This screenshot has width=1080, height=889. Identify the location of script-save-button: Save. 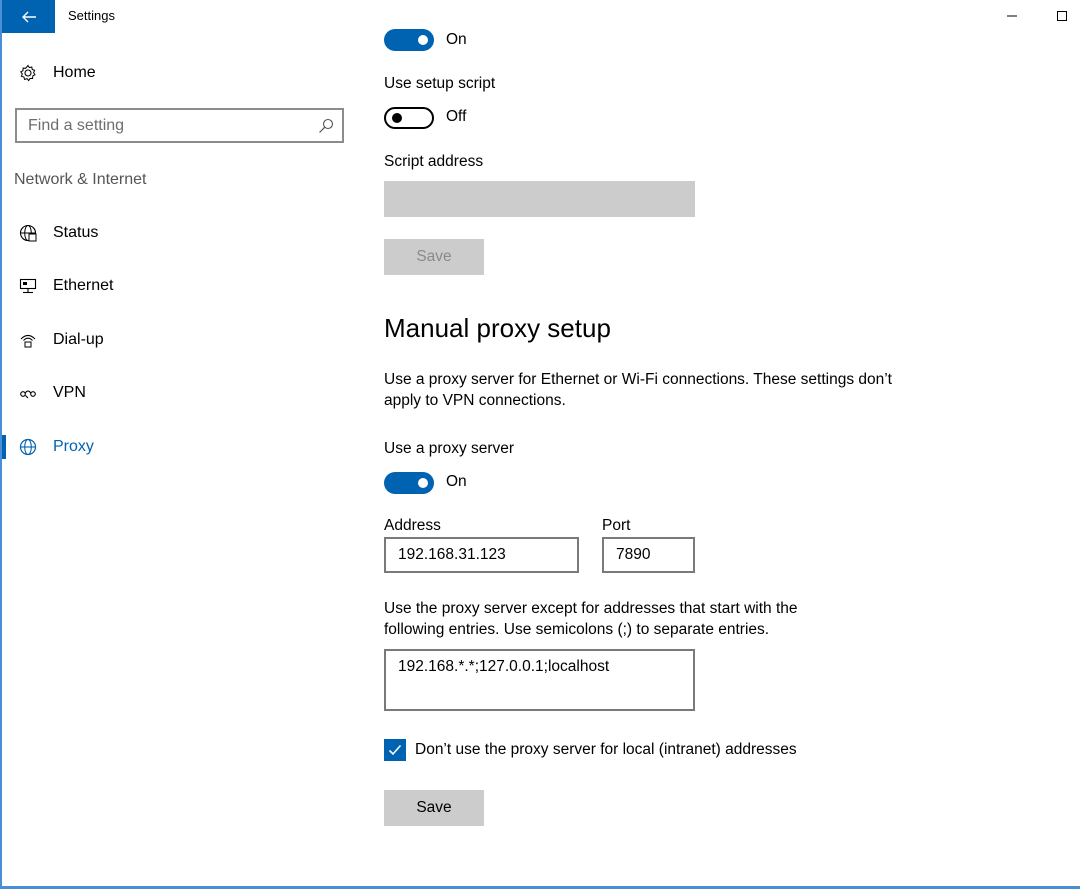
(434, 257).